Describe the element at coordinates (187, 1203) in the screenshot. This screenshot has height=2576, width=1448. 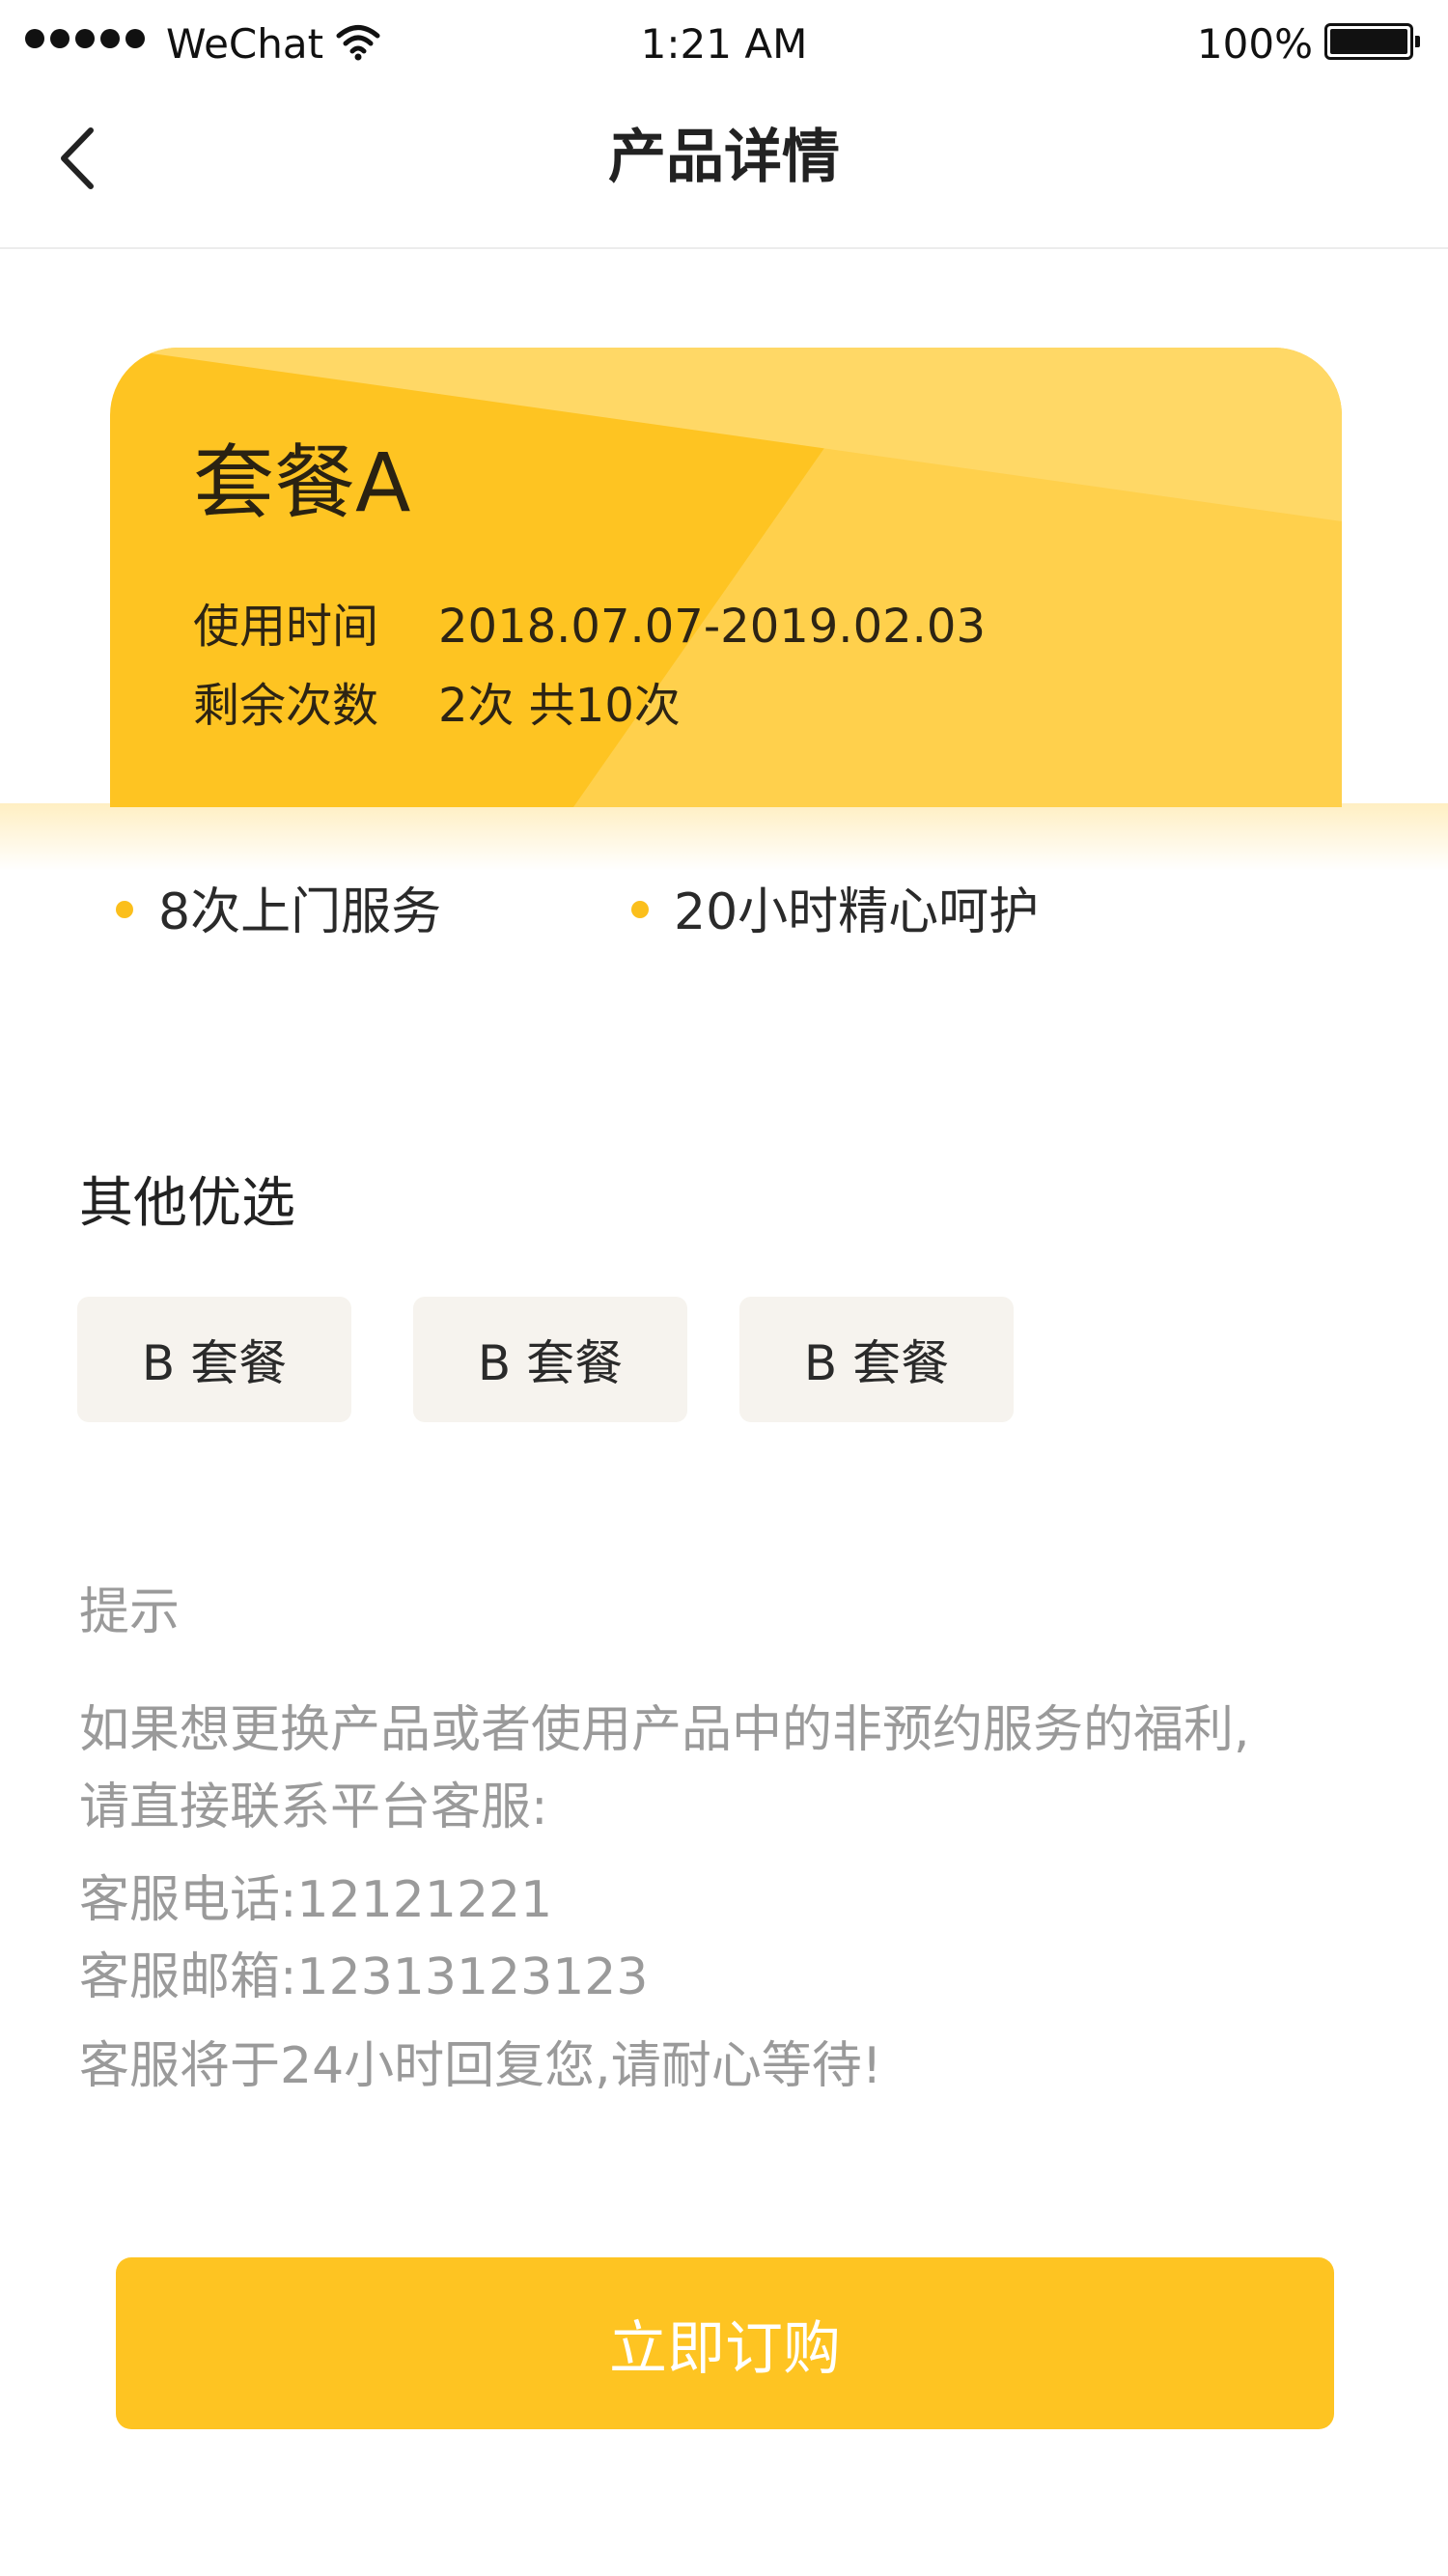
I see `other-options-title: 其他优选` at that location.